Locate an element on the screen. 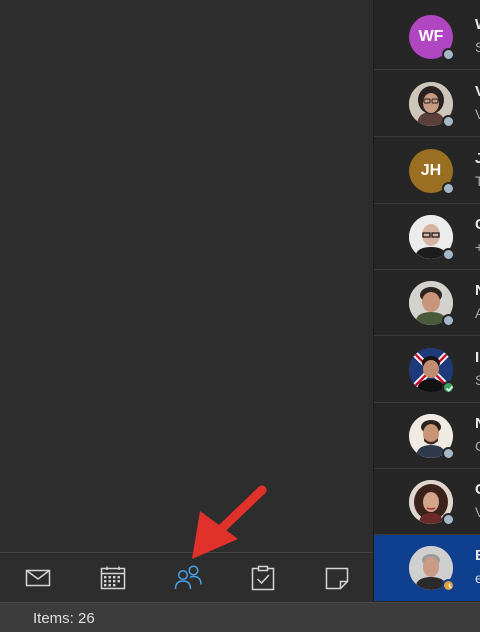  tasks-button is located at coordinates (263, 578).